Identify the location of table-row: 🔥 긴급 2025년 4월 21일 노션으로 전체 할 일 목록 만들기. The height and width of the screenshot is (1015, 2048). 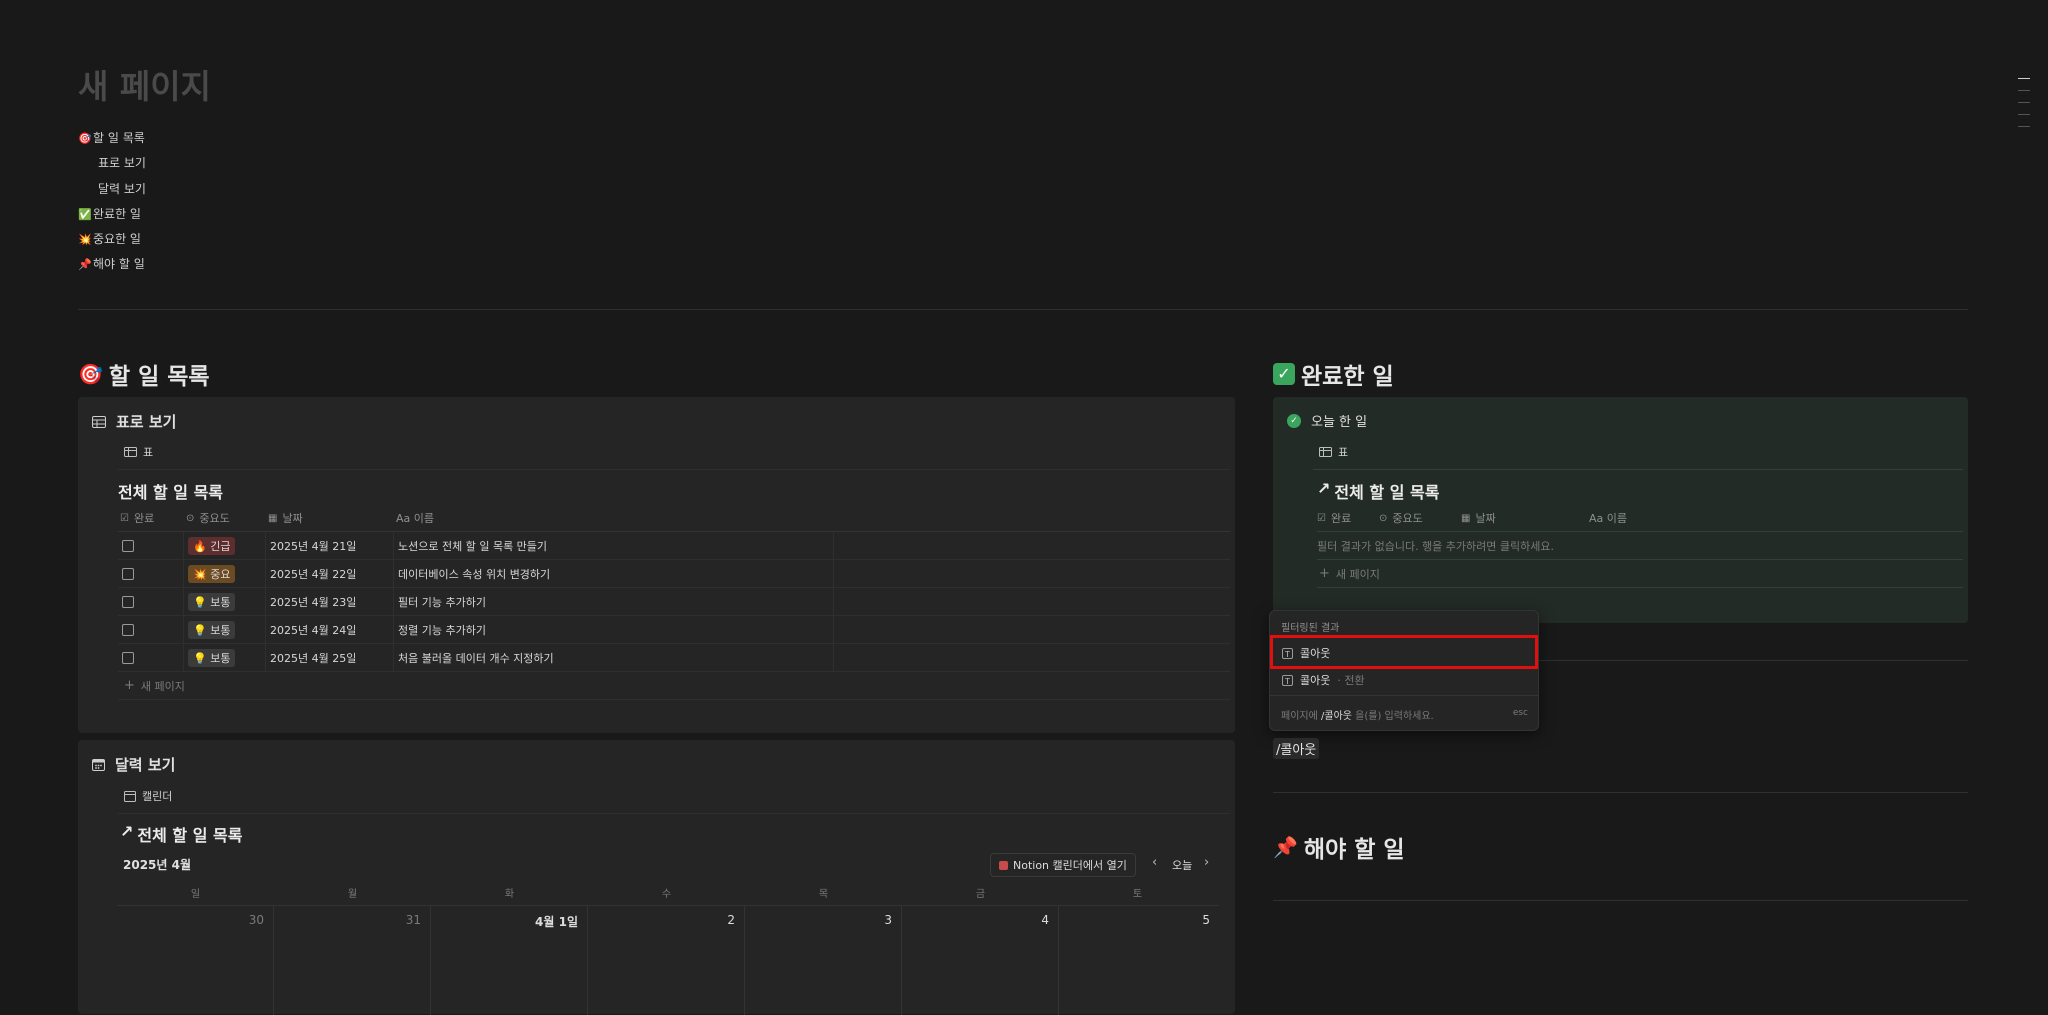
(674, 546).